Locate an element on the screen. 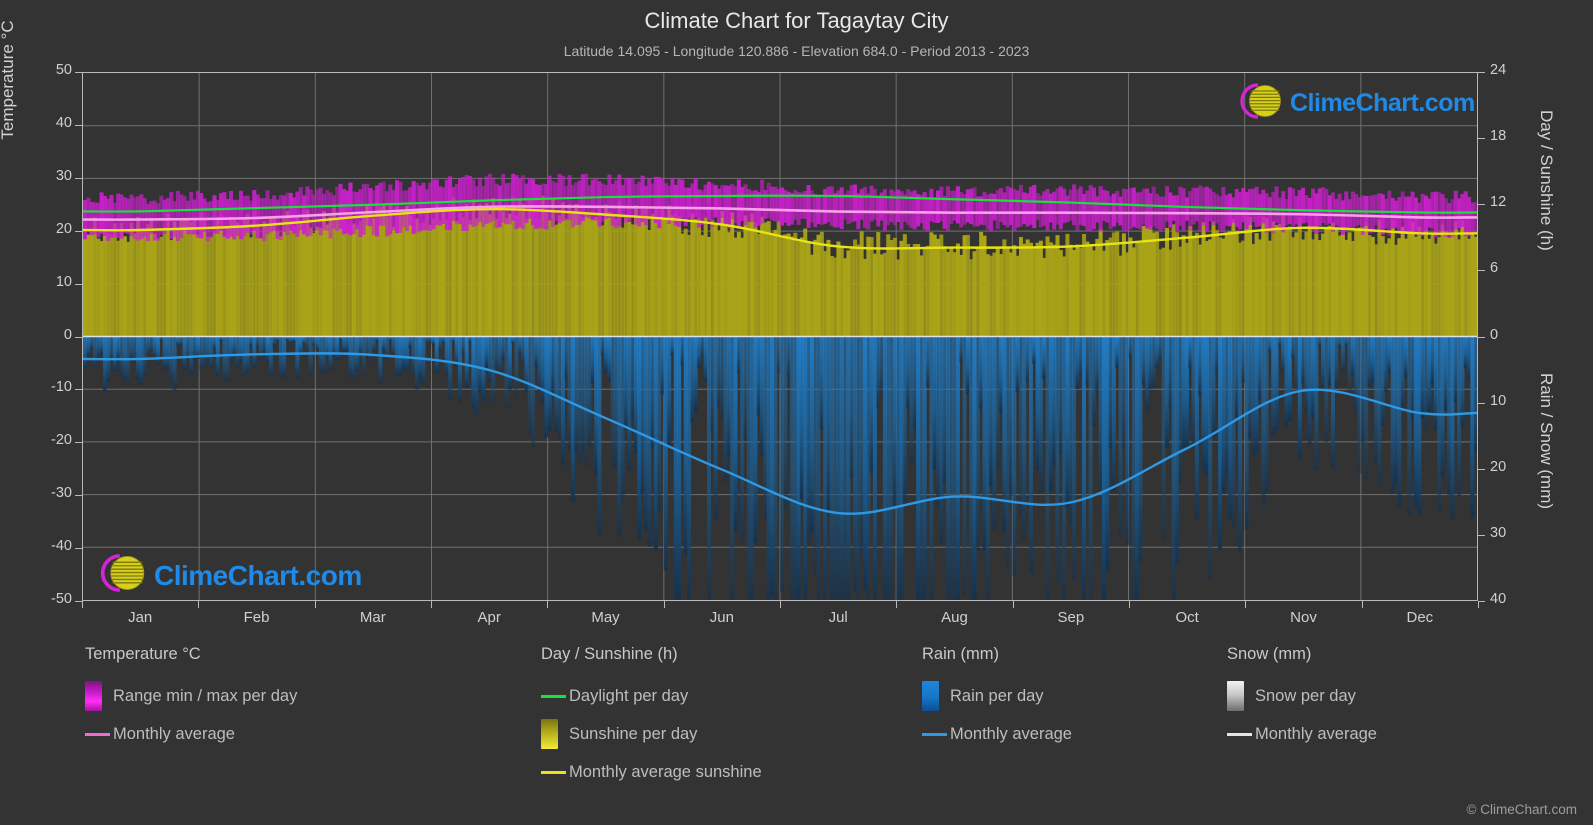  page-title: Climate Chart for Tagaytay City is located at coordinates (796, 20).